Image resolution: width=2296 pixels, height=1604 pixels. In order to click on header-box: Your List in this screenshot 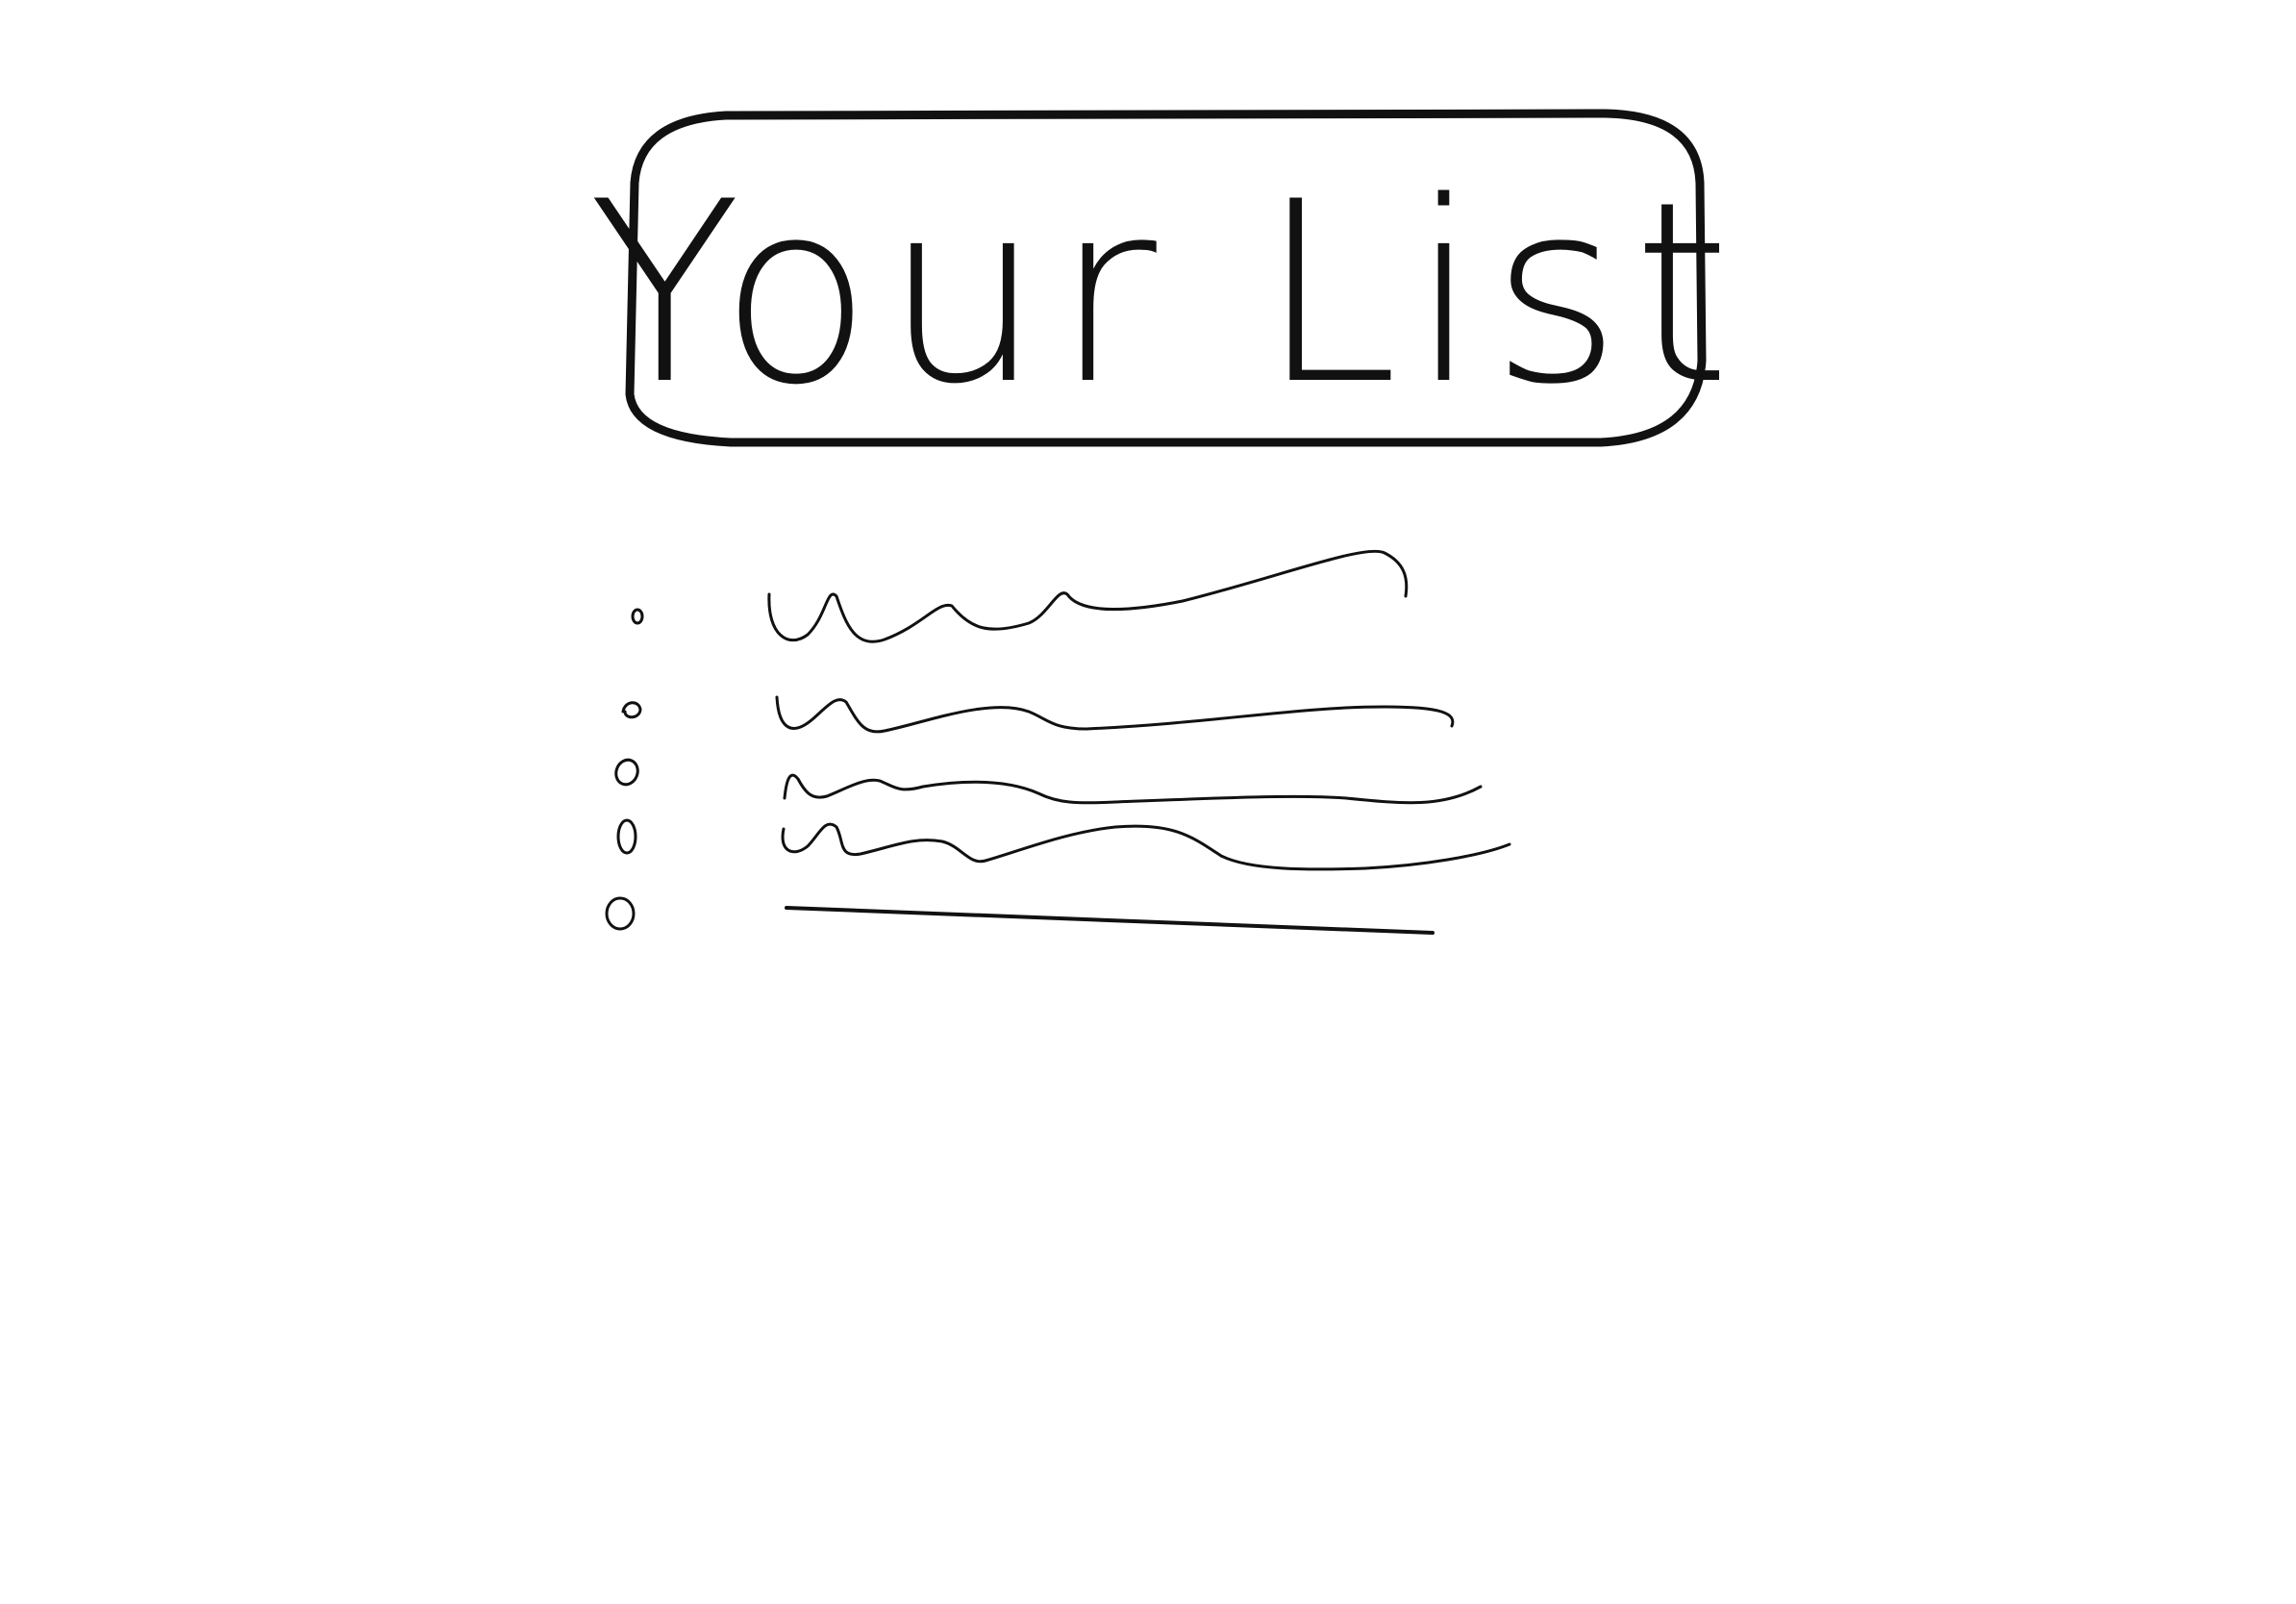, I will do `click(1165, 278)`.